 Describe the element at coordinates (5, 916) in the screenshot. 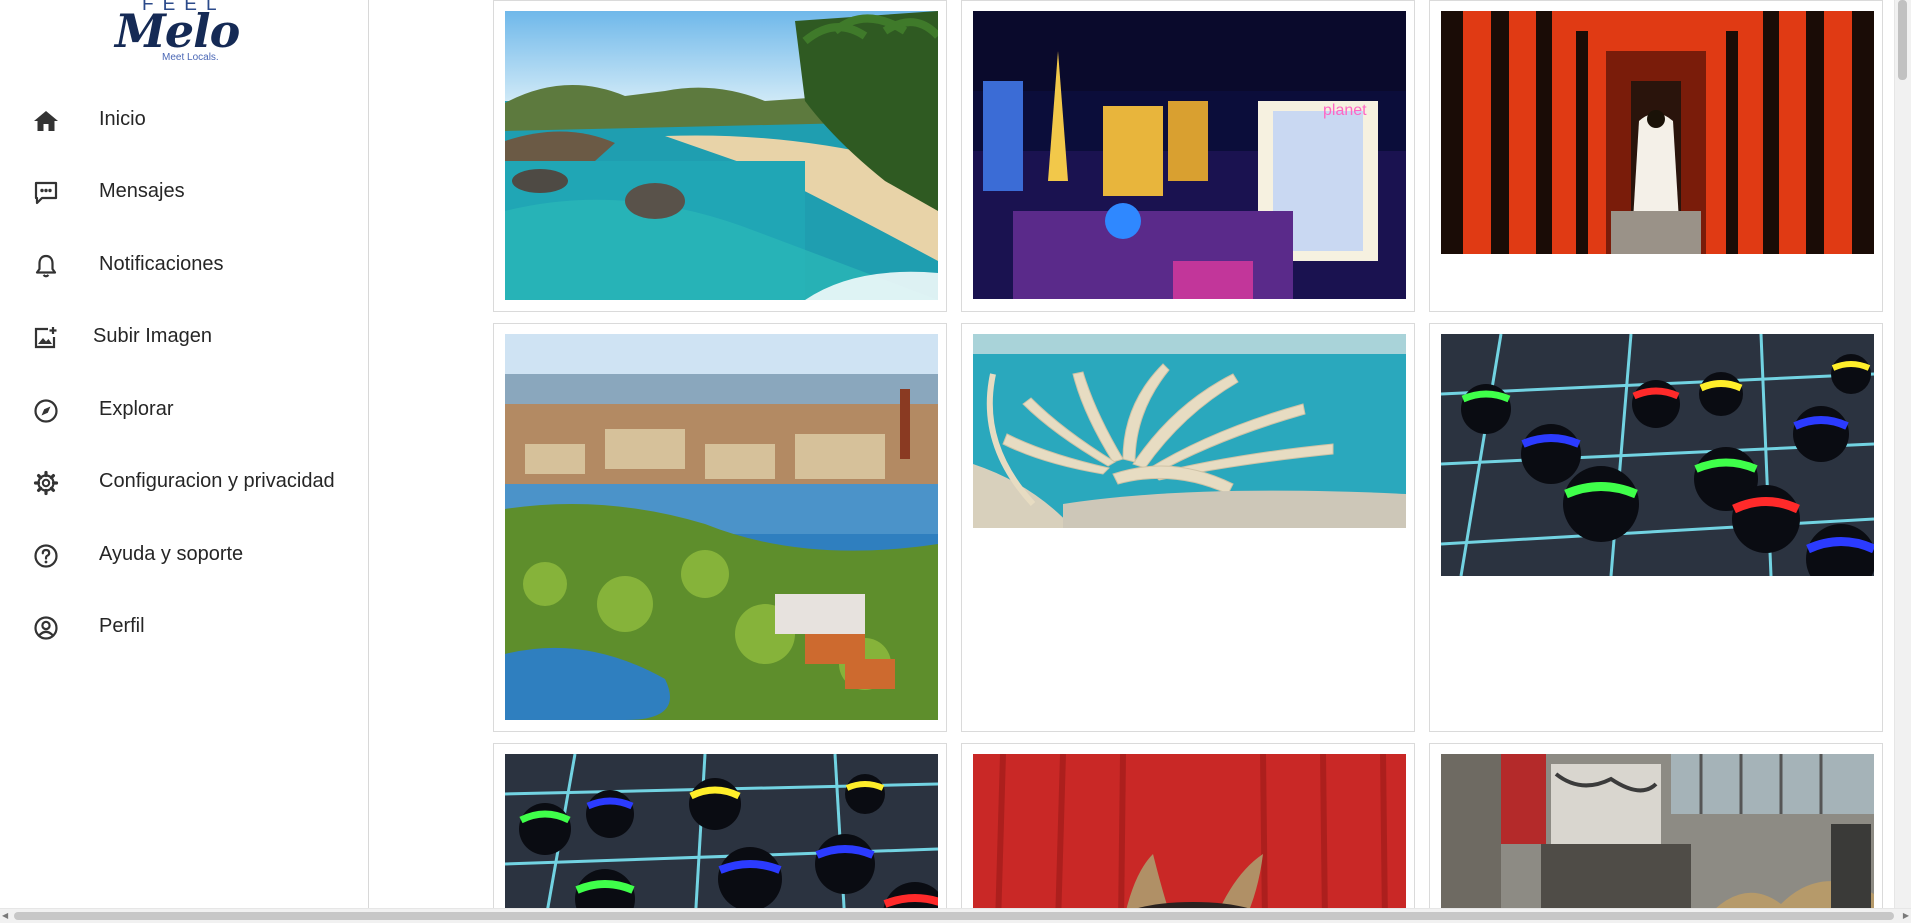

I see `scroll-left-icon: ◀` at that location.